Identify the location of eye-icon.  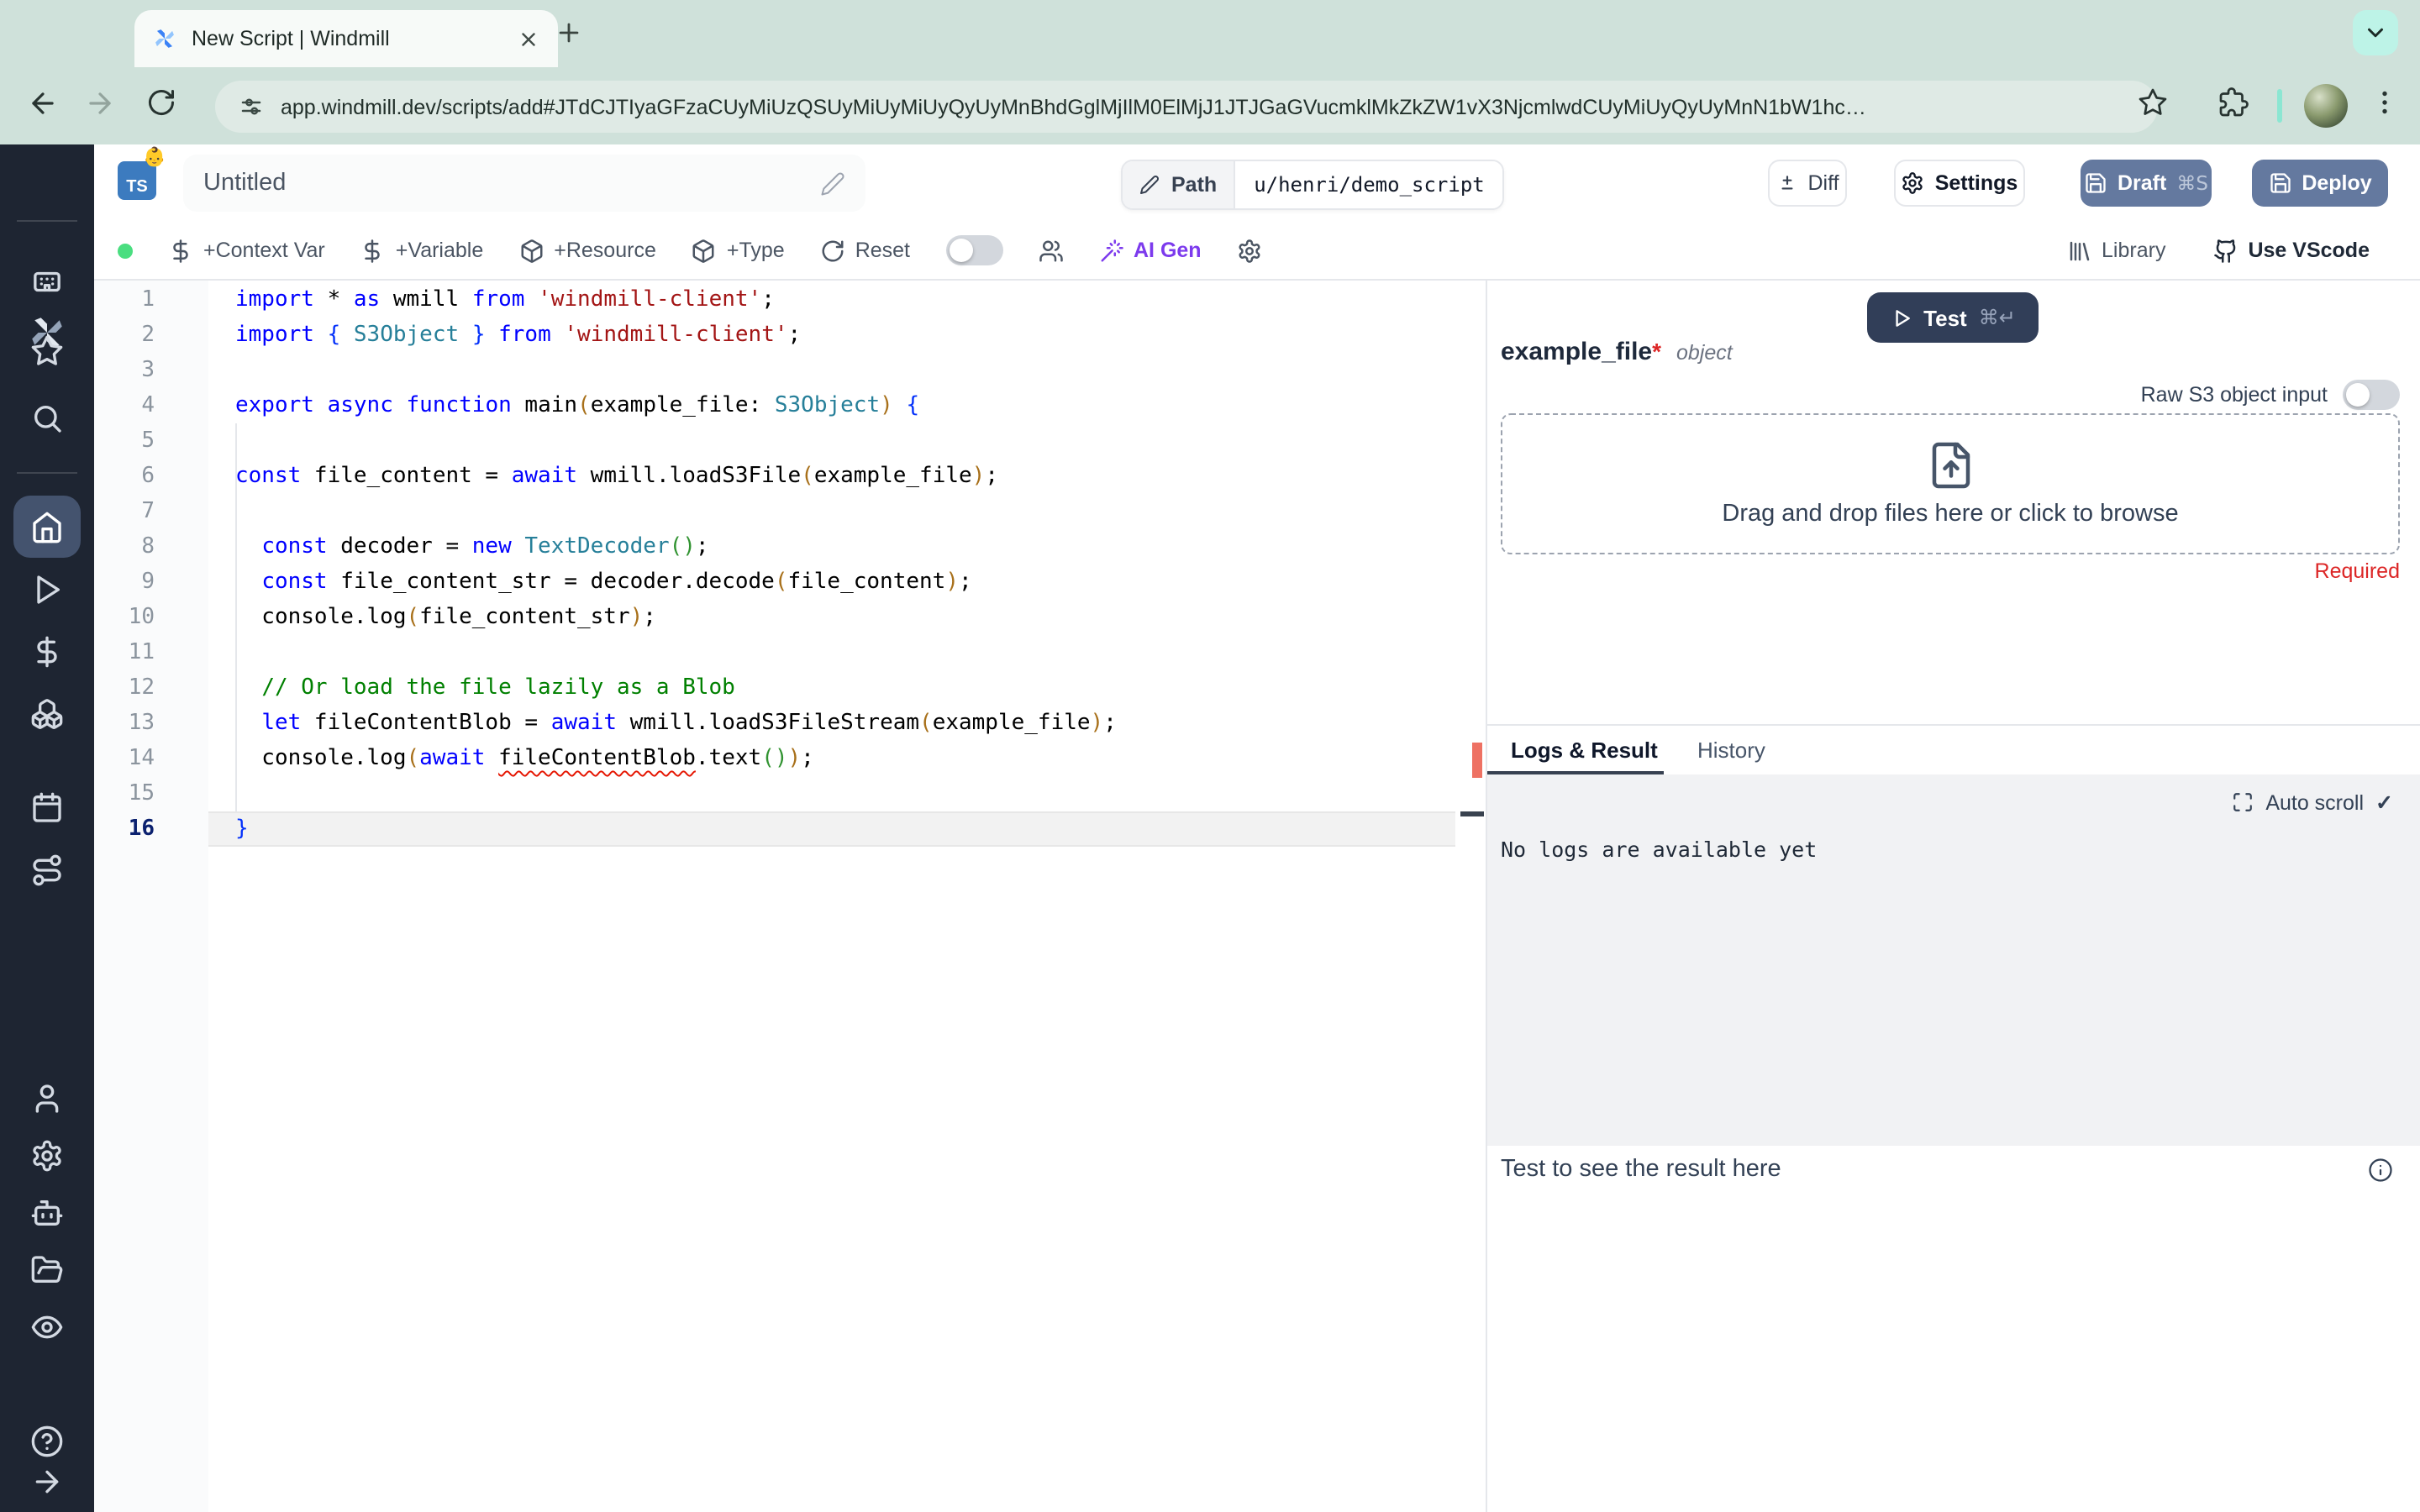
(47, 1327).